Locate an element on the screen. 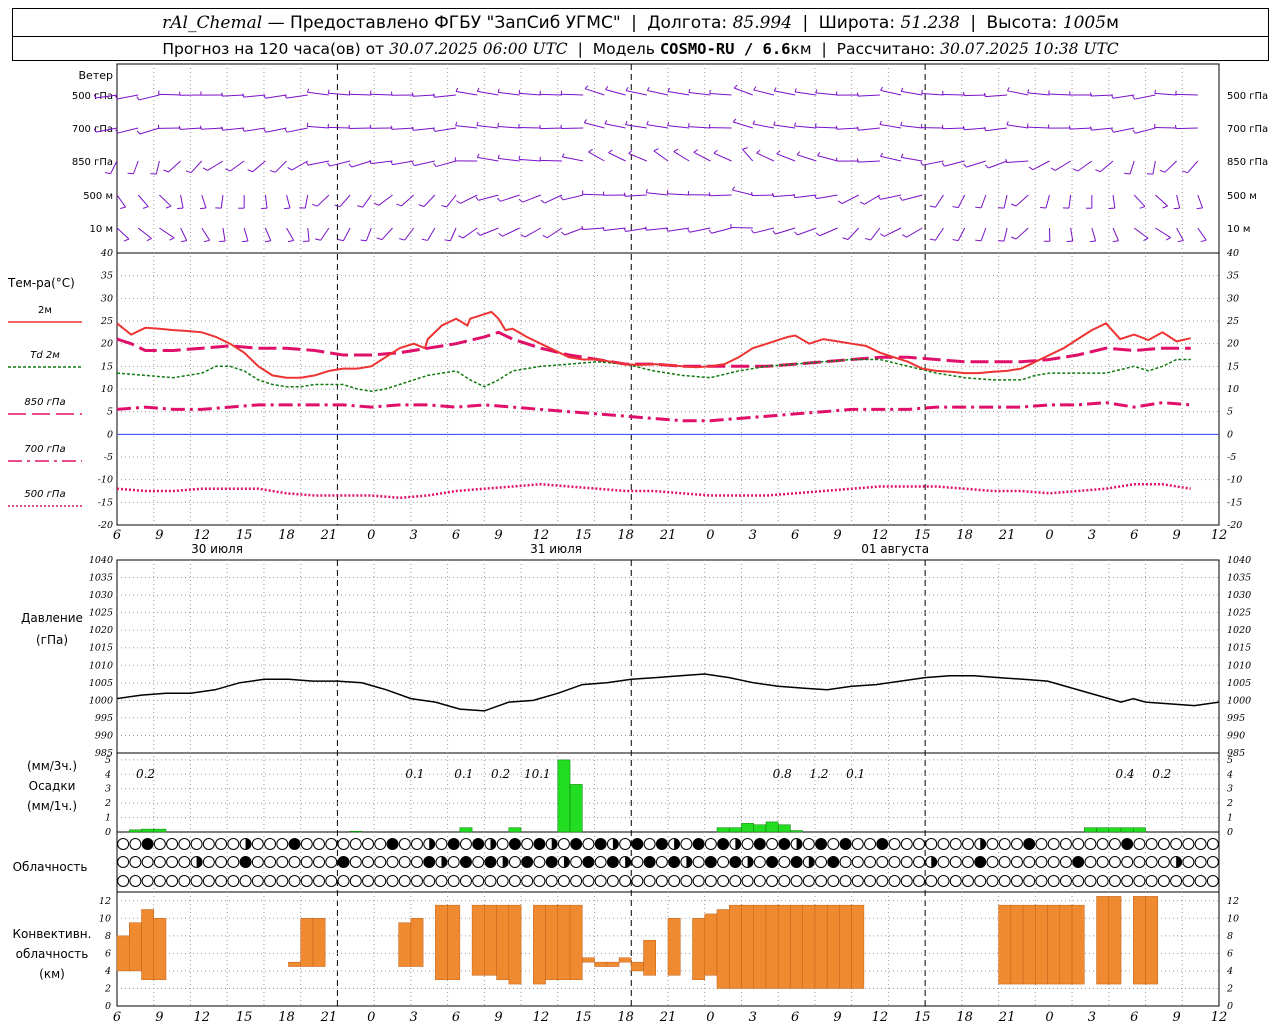  x-tick-label: 21 is located at coordinates (668, 535).